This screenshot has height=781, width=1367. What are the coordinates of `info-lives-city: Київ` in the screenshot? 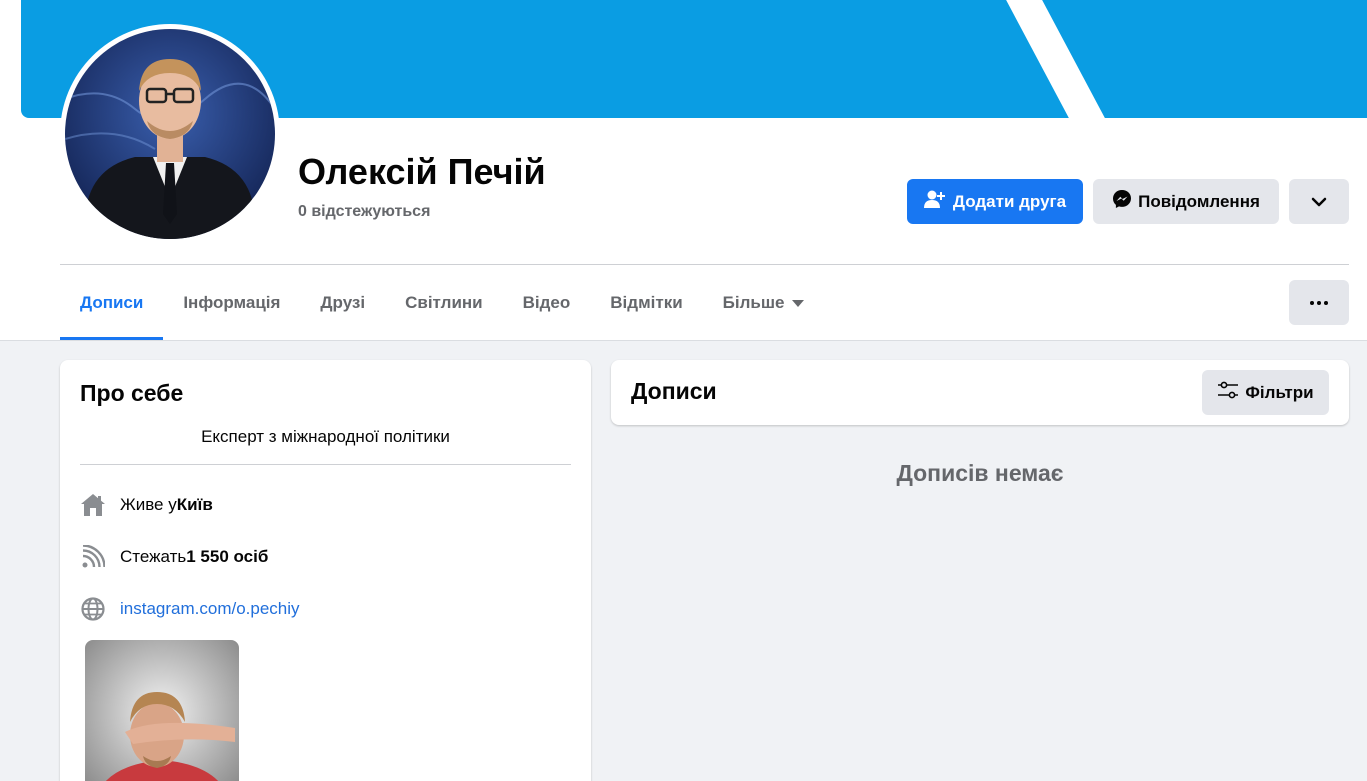 It's located at (195, 505).